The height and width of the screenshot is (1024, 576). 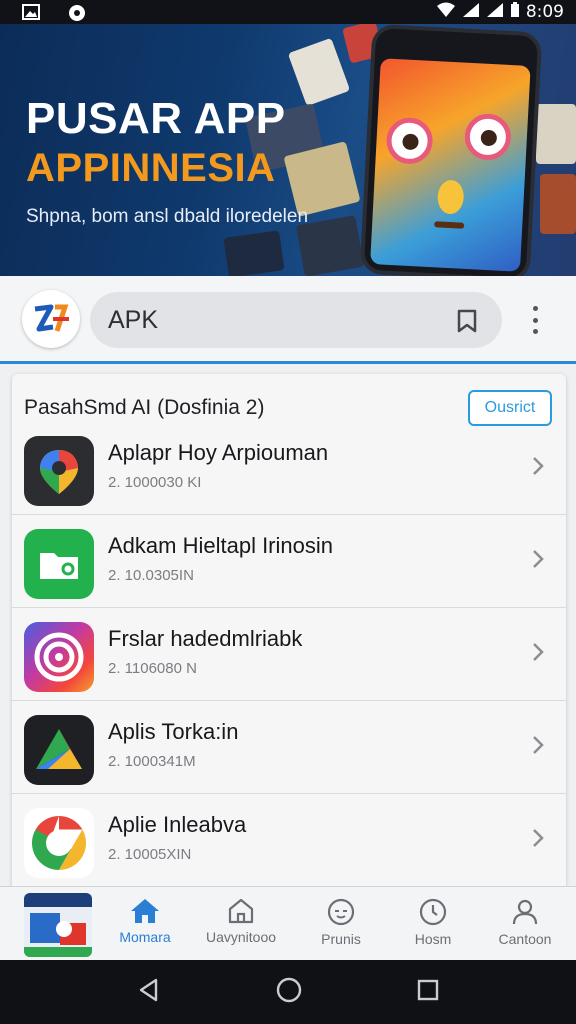 I want to click on banner-title: PUSAR APP, so click(x=156, y=118).